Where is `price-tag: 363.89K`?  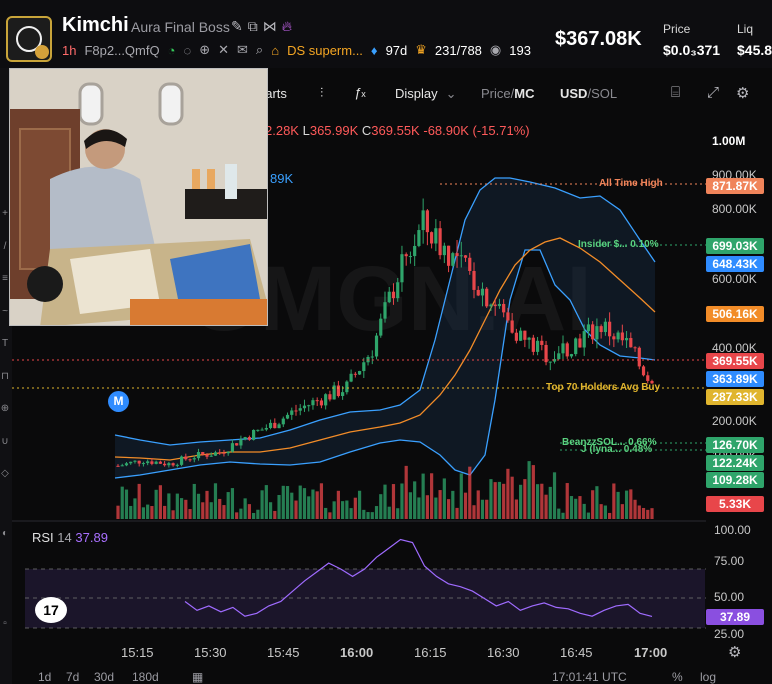
price-tag: 363.89K is located at coordinates (735, 379).